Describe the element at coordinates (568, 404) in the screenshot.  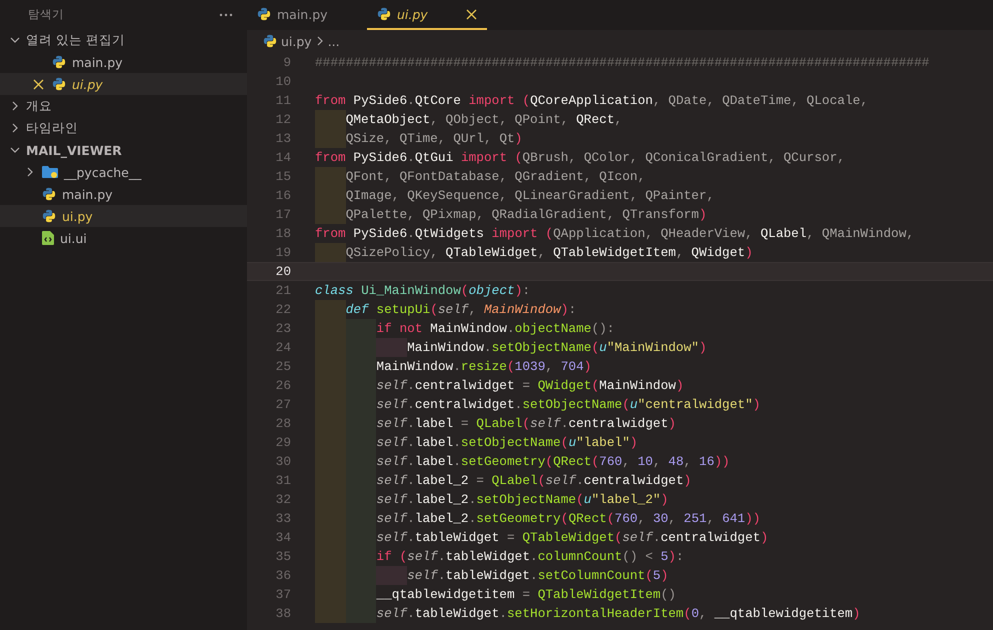
I see `code-line: self.centralwidget.setObjectName(u"centralwidget")` at that location.